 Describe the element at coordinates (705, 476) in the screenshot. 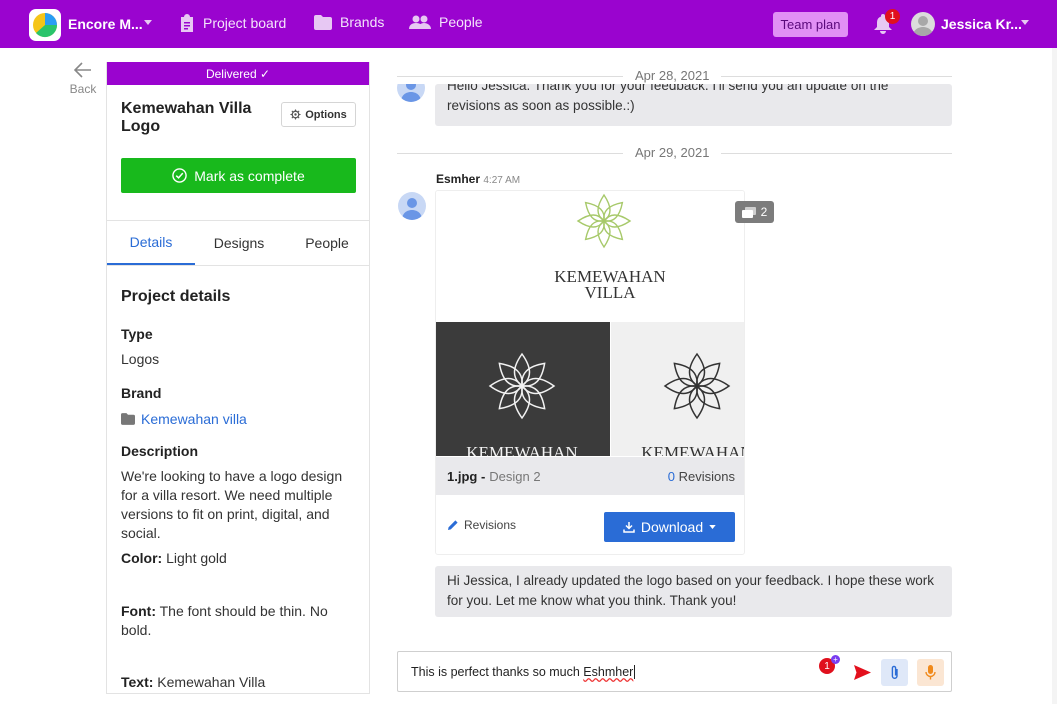

I see `revision-word: Revisions` at that location.